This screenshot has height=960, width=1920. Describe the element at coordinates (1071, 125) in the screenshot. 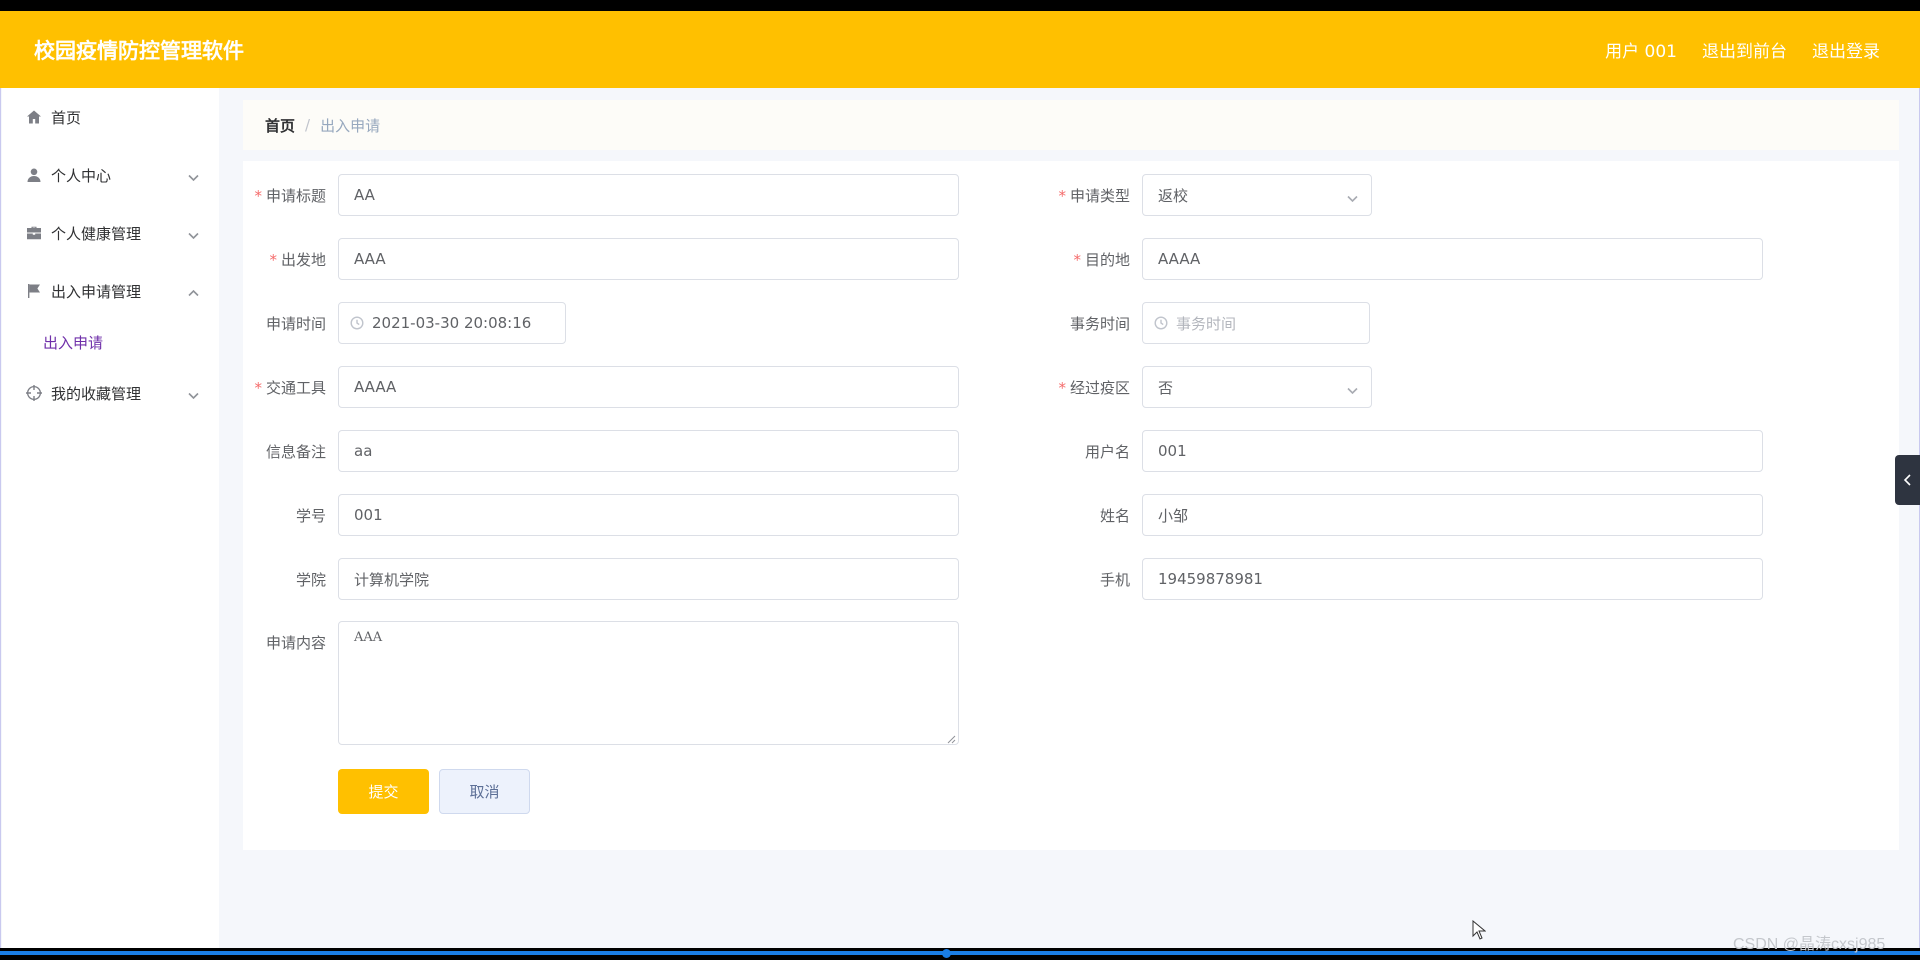

I see `breadcrumb: 首页 / 出入申请` at that location.